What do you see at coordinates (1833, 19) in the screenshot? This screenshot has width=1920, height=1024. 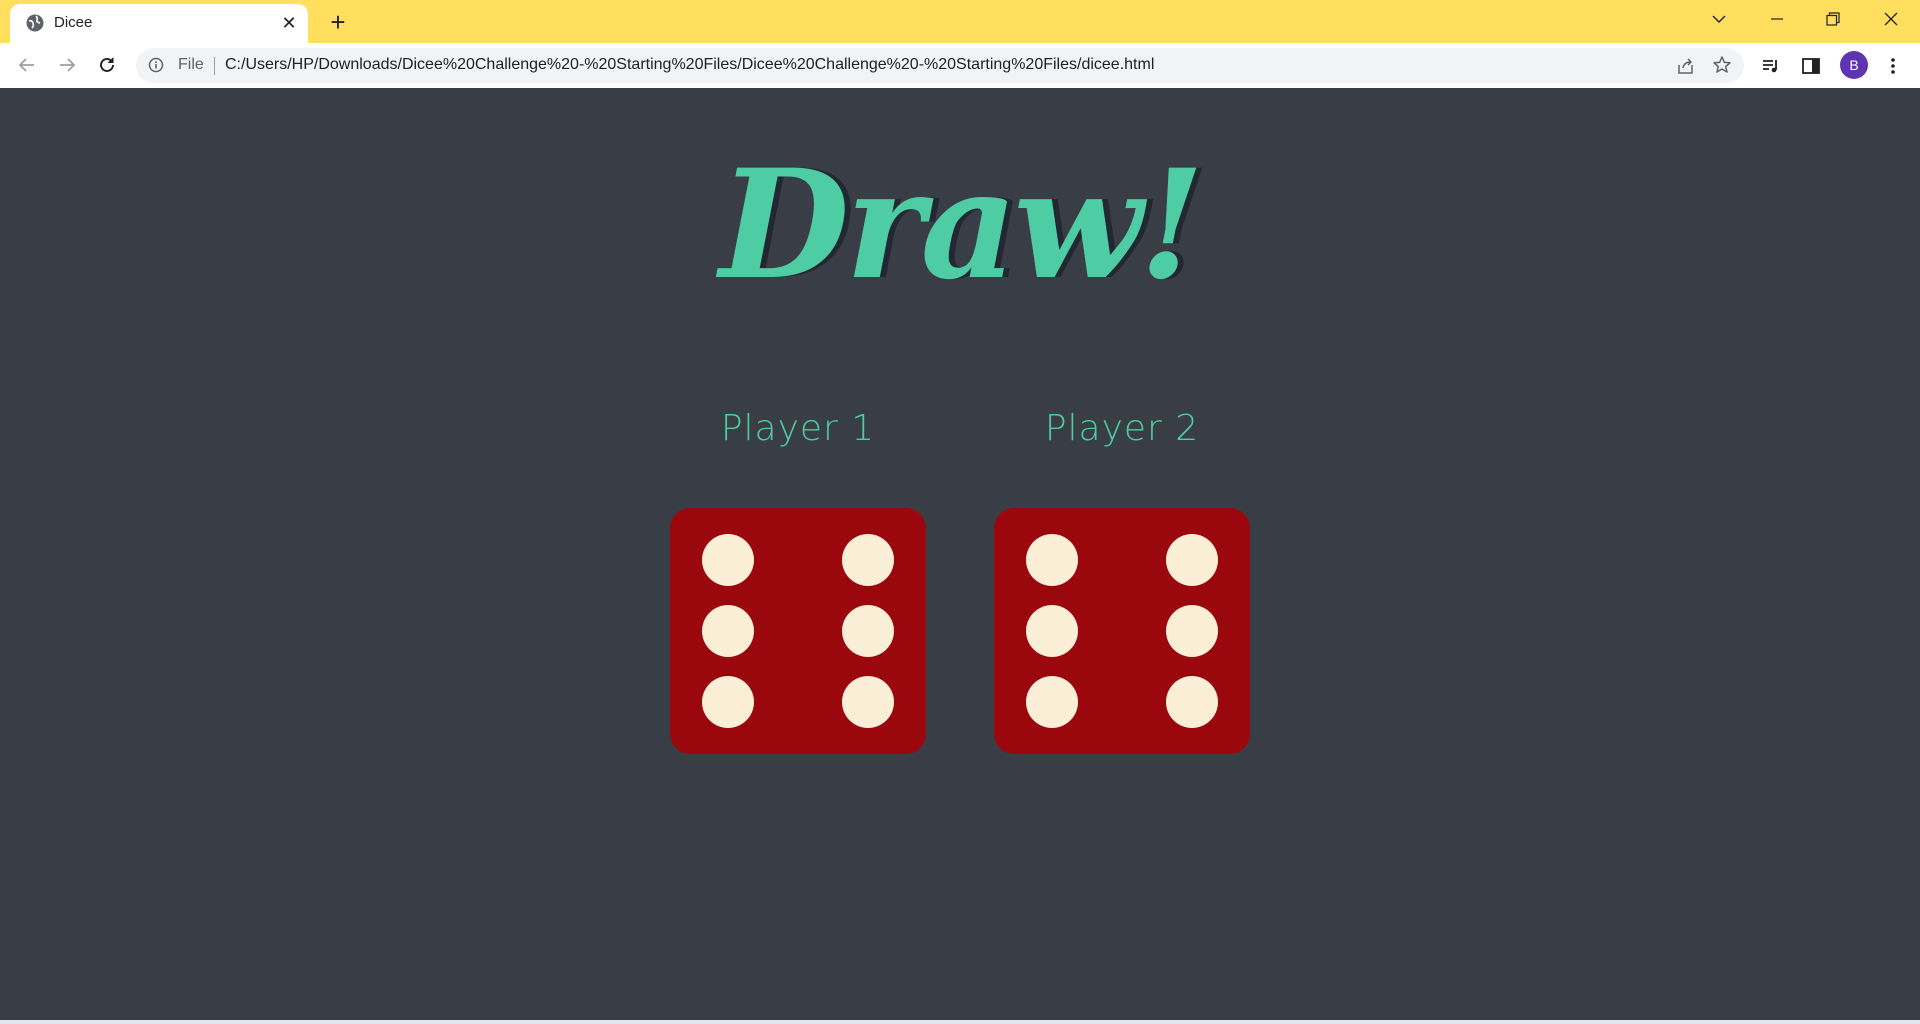 I see `restore-button` at bounding box center [1833, 19].